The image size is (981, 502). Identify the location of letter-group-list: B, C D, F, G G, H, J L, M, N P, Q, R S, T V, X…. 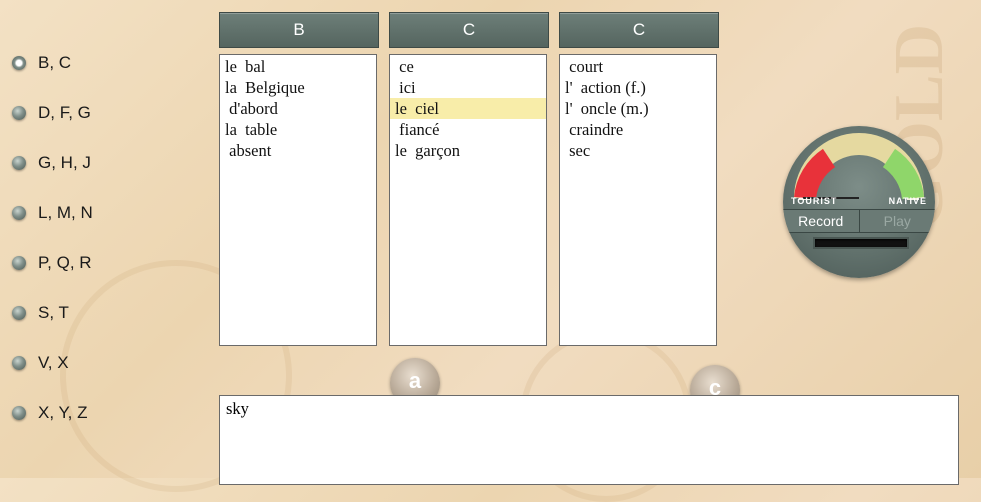
(52, 238).